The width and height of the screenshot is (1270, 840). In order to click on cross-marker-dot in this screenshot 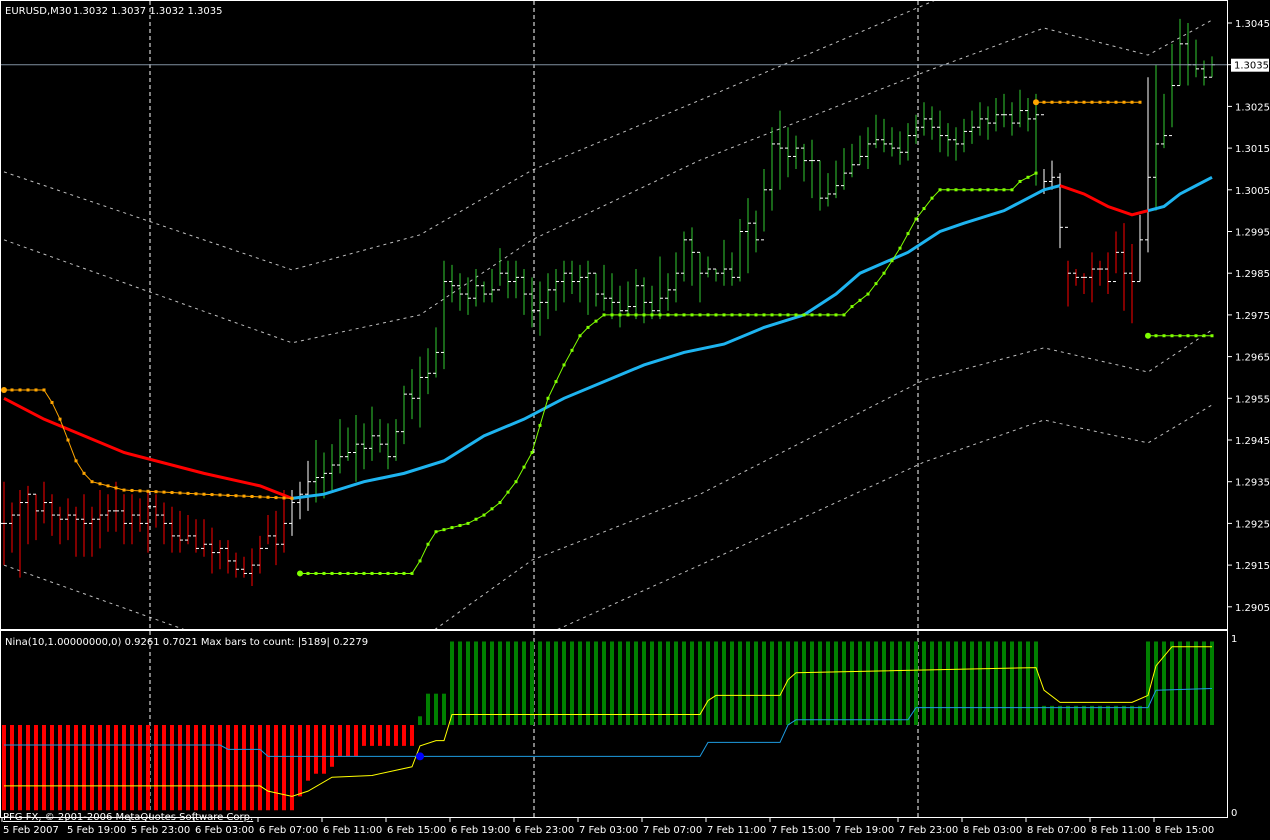, I will do `click(420, 756)`.